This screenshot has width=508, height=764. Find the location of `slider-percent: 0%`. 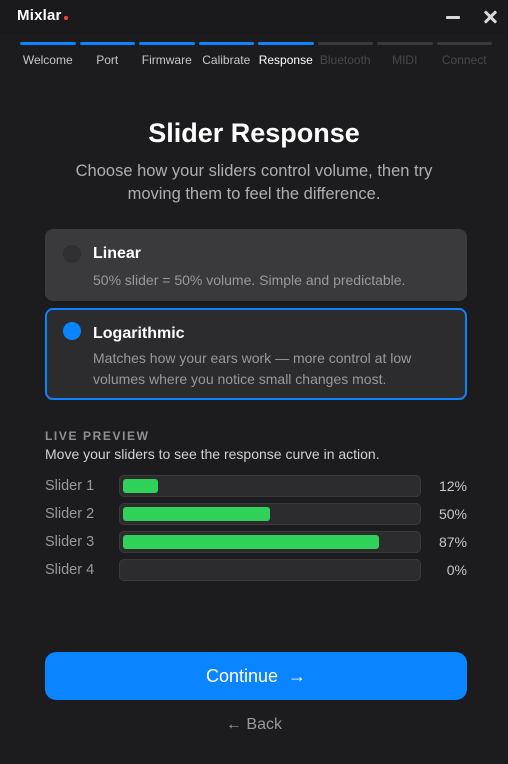

slider-percent: 0% is located at coordinates (456, 570).